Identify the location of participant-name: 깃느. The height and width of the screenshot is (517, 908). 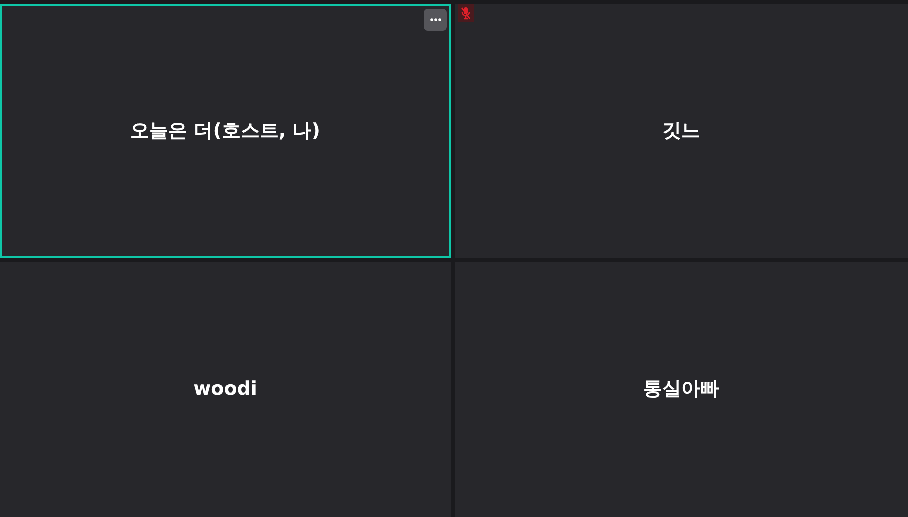
(681, 131).